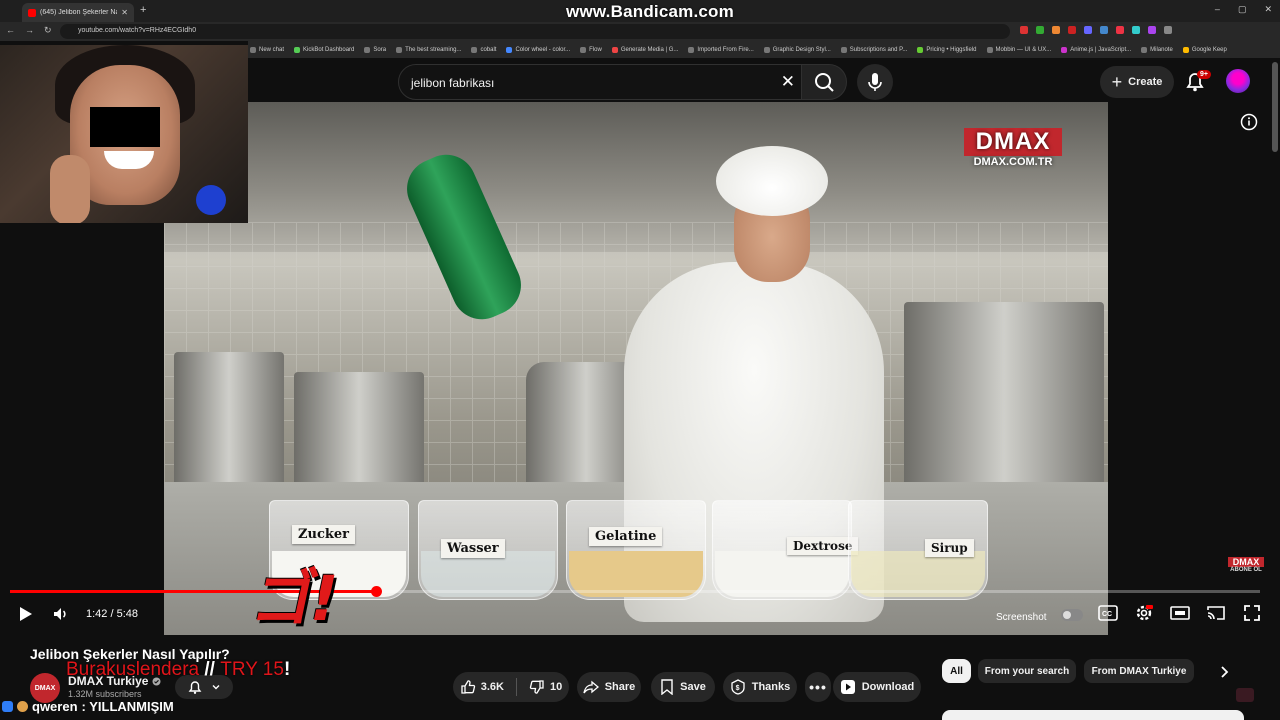  What do you see at coordinates (1204, 49) in the screenshot?
I see `bookmark-item: Google Keep` at bounding box center [1204, 49].